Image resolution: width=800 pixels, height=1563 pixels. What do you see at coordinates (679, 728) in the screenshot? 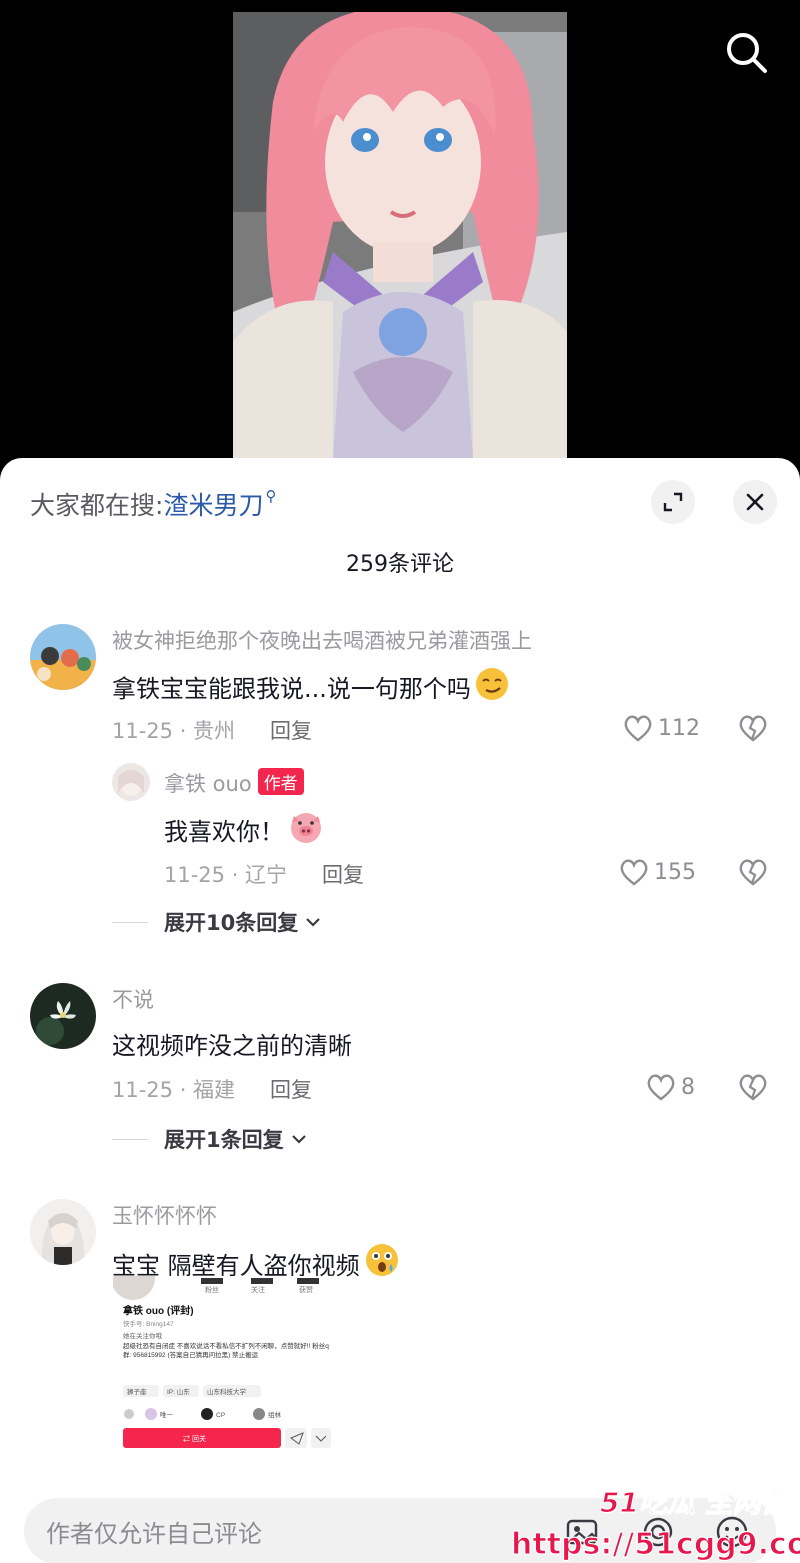
I see `like-count: 112` at bounding box center [679, 728].